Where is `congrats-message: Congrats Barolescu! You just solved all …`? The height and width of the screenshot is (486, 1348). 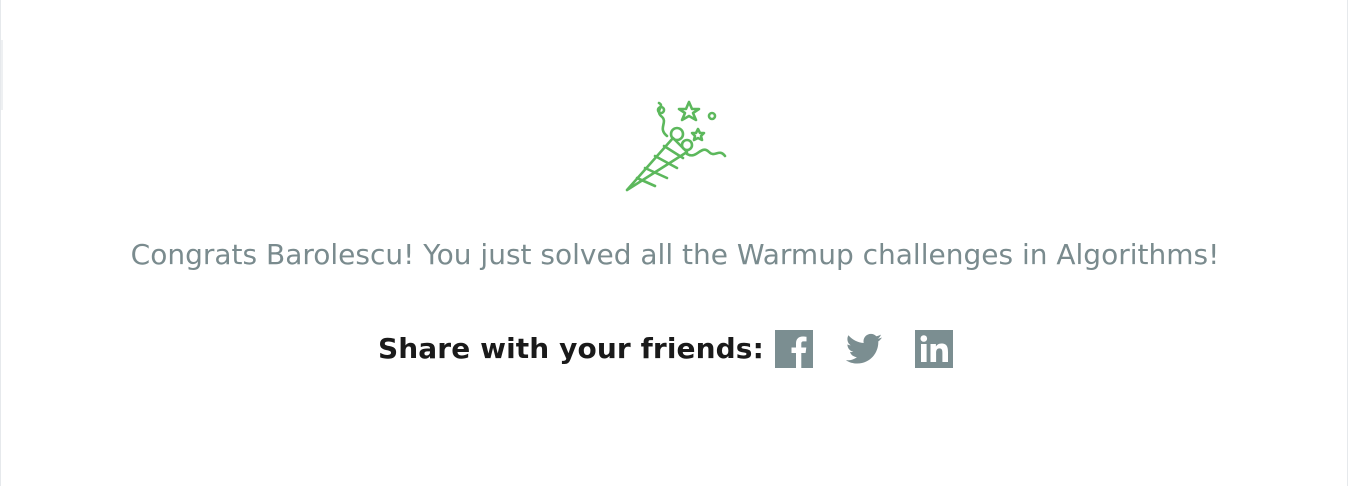 congrats-message: Congrats Barolescu! You just solved all … is located at coordinates (675, 254).